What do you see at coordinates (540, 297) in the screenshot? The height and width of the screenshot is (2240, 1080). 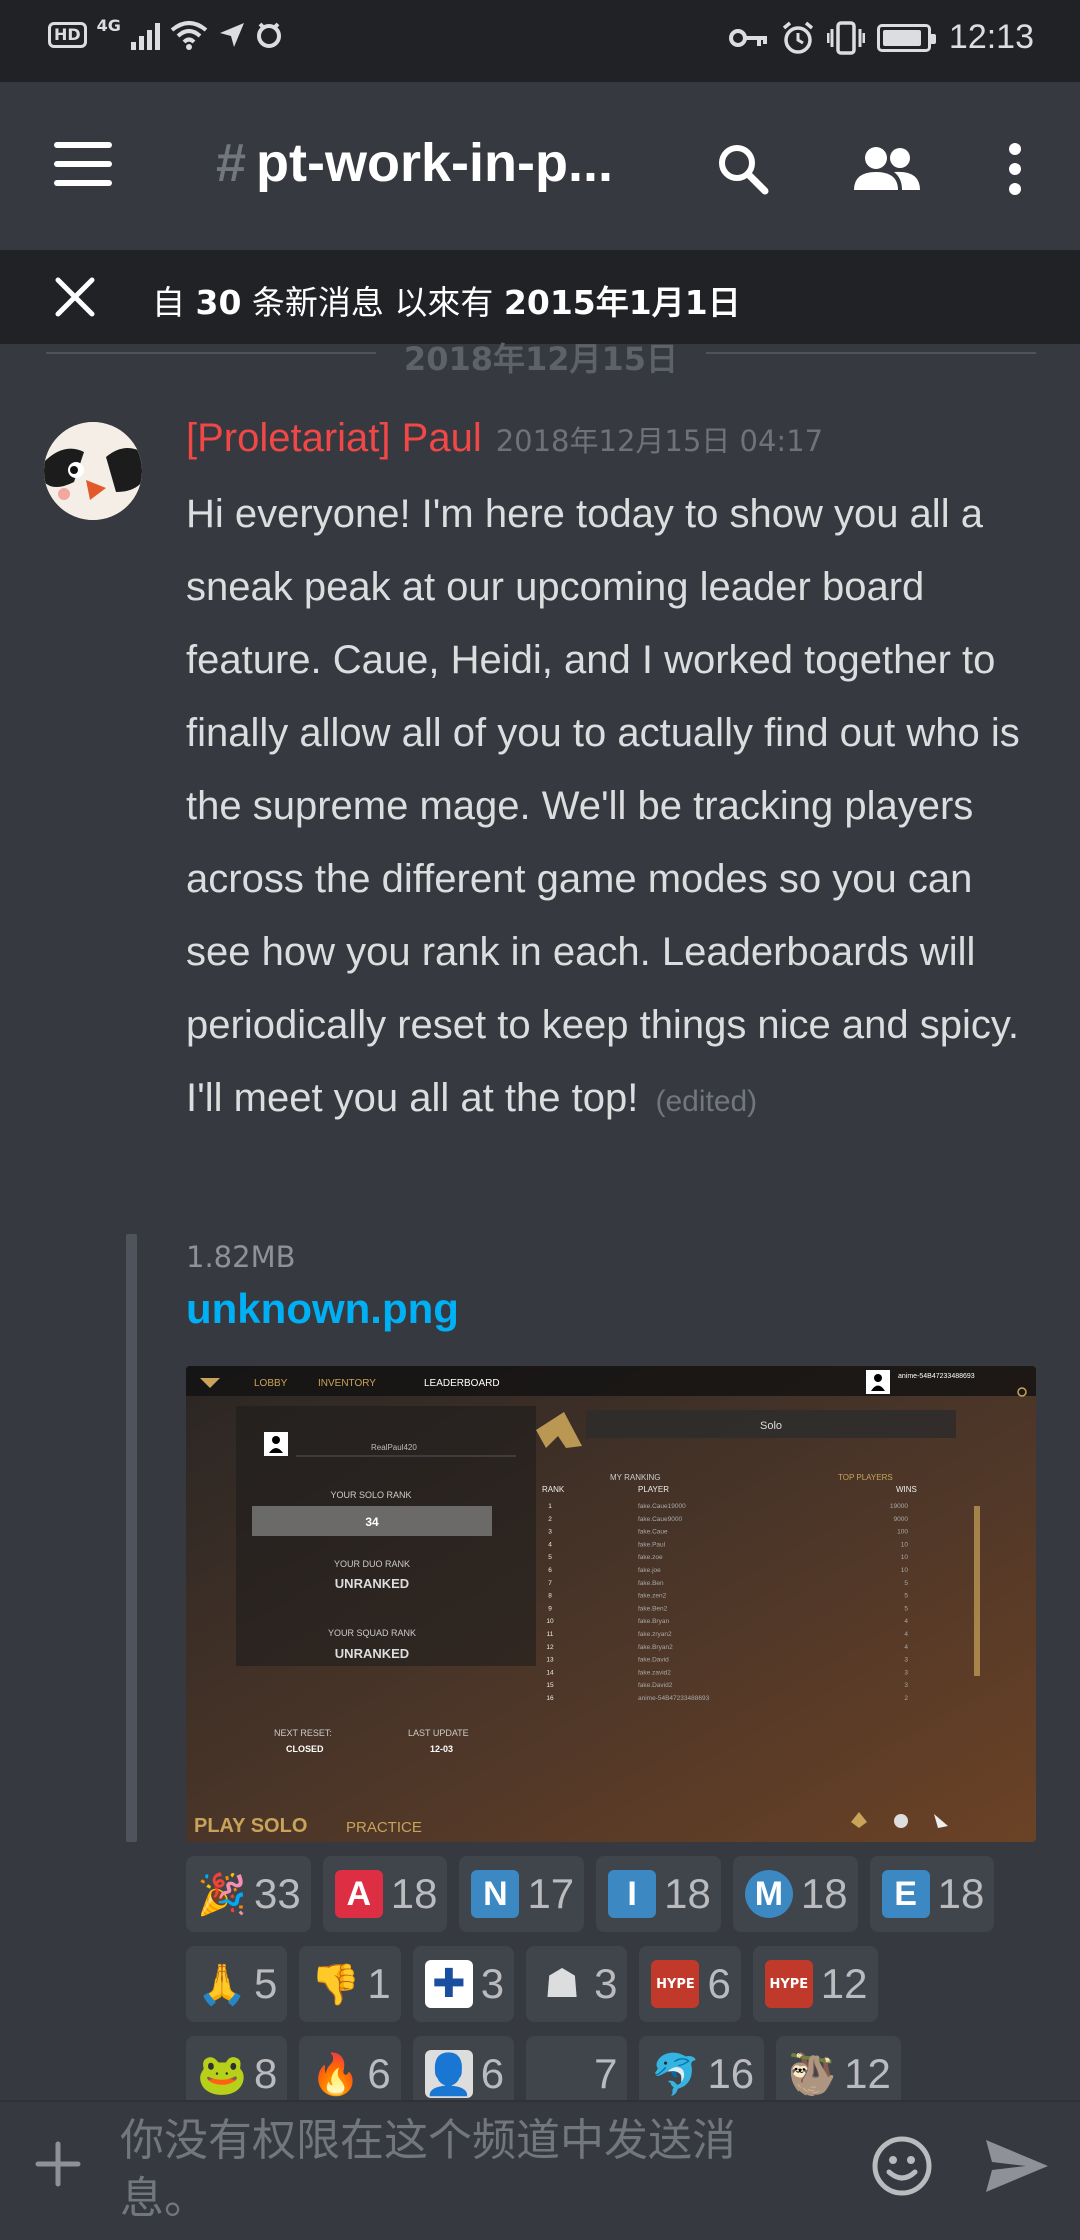 I see `new-messages-bar: 自 30 条新消息 以來有 2015年1月1日` at bounding box center [540, 297].